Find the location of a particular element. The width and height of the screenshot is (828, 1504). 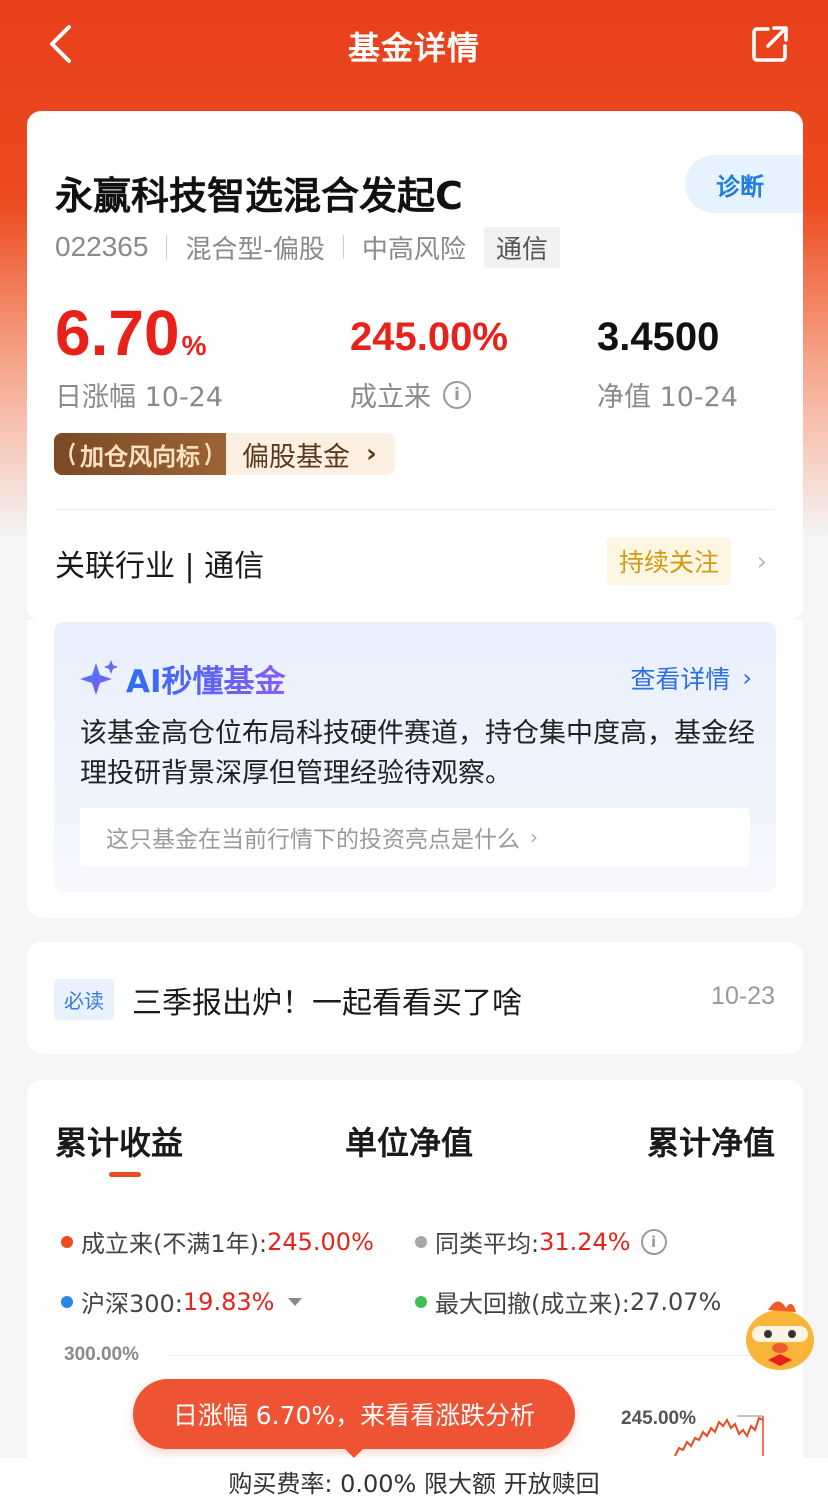

since-inception-value: 245.00% is located at coordinates (429, 337).